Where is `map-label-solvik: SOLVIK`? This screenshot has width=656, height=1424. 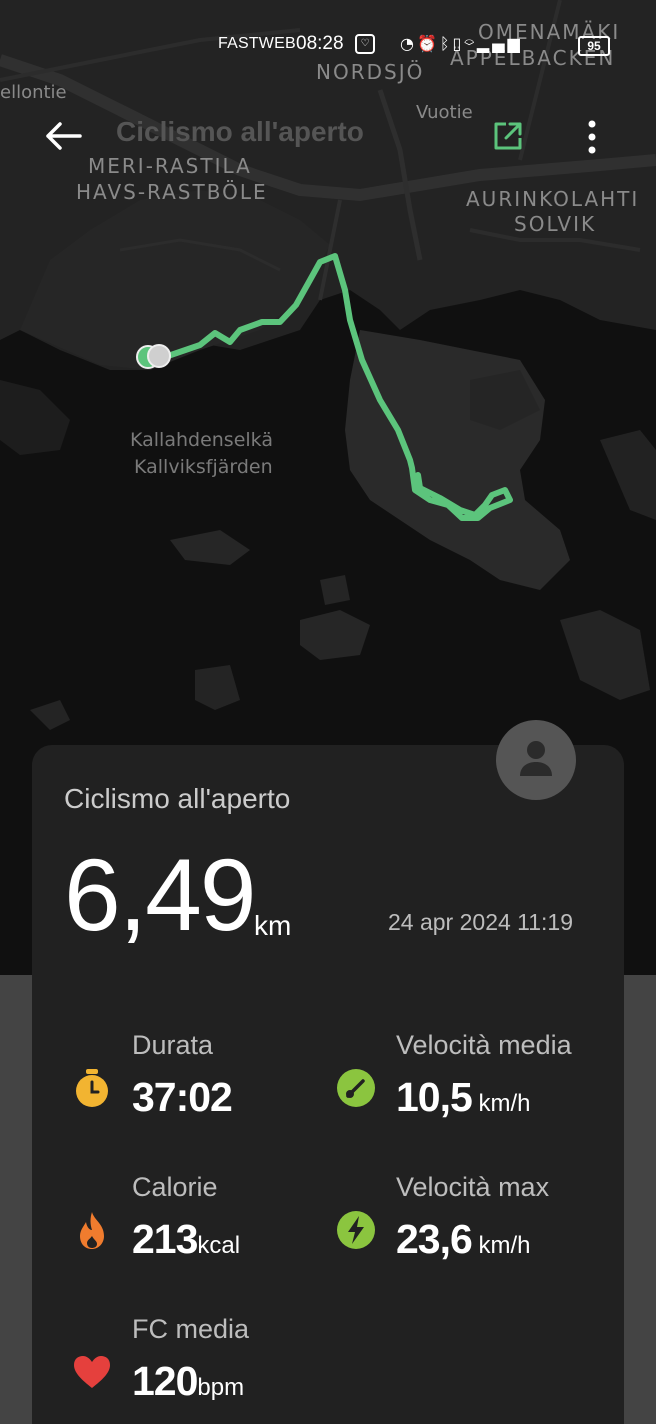 map-label-solvik: SOLVIK is located at coordinates (555, 224).